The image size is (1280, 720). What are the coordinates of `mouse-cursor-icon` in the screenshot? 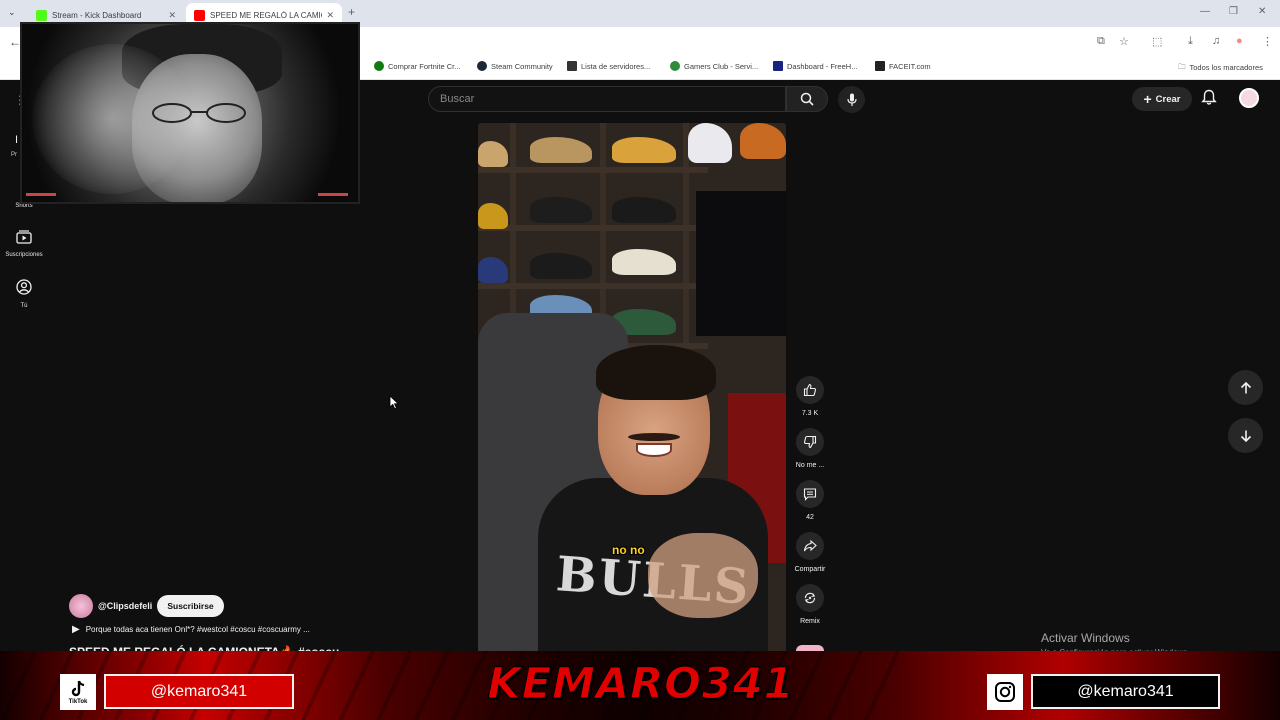 It's located at (394, 402).